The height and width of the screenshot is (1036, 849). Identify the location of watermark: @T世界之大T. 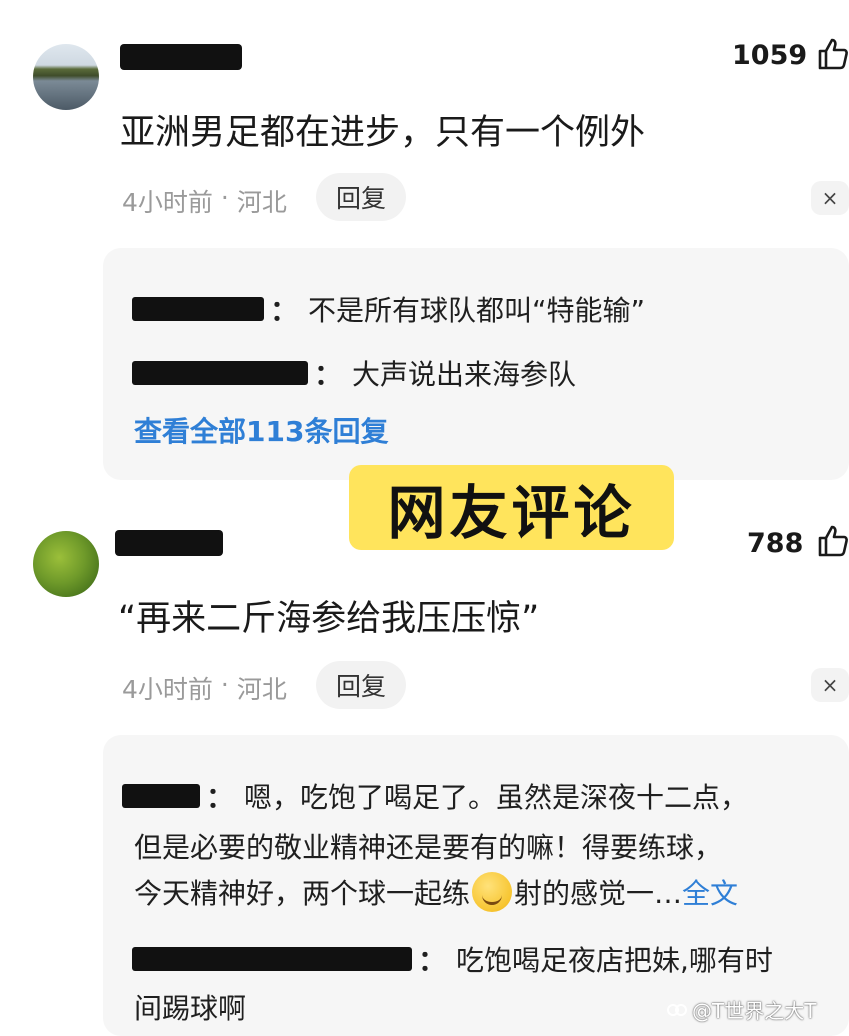
(741, 1009).